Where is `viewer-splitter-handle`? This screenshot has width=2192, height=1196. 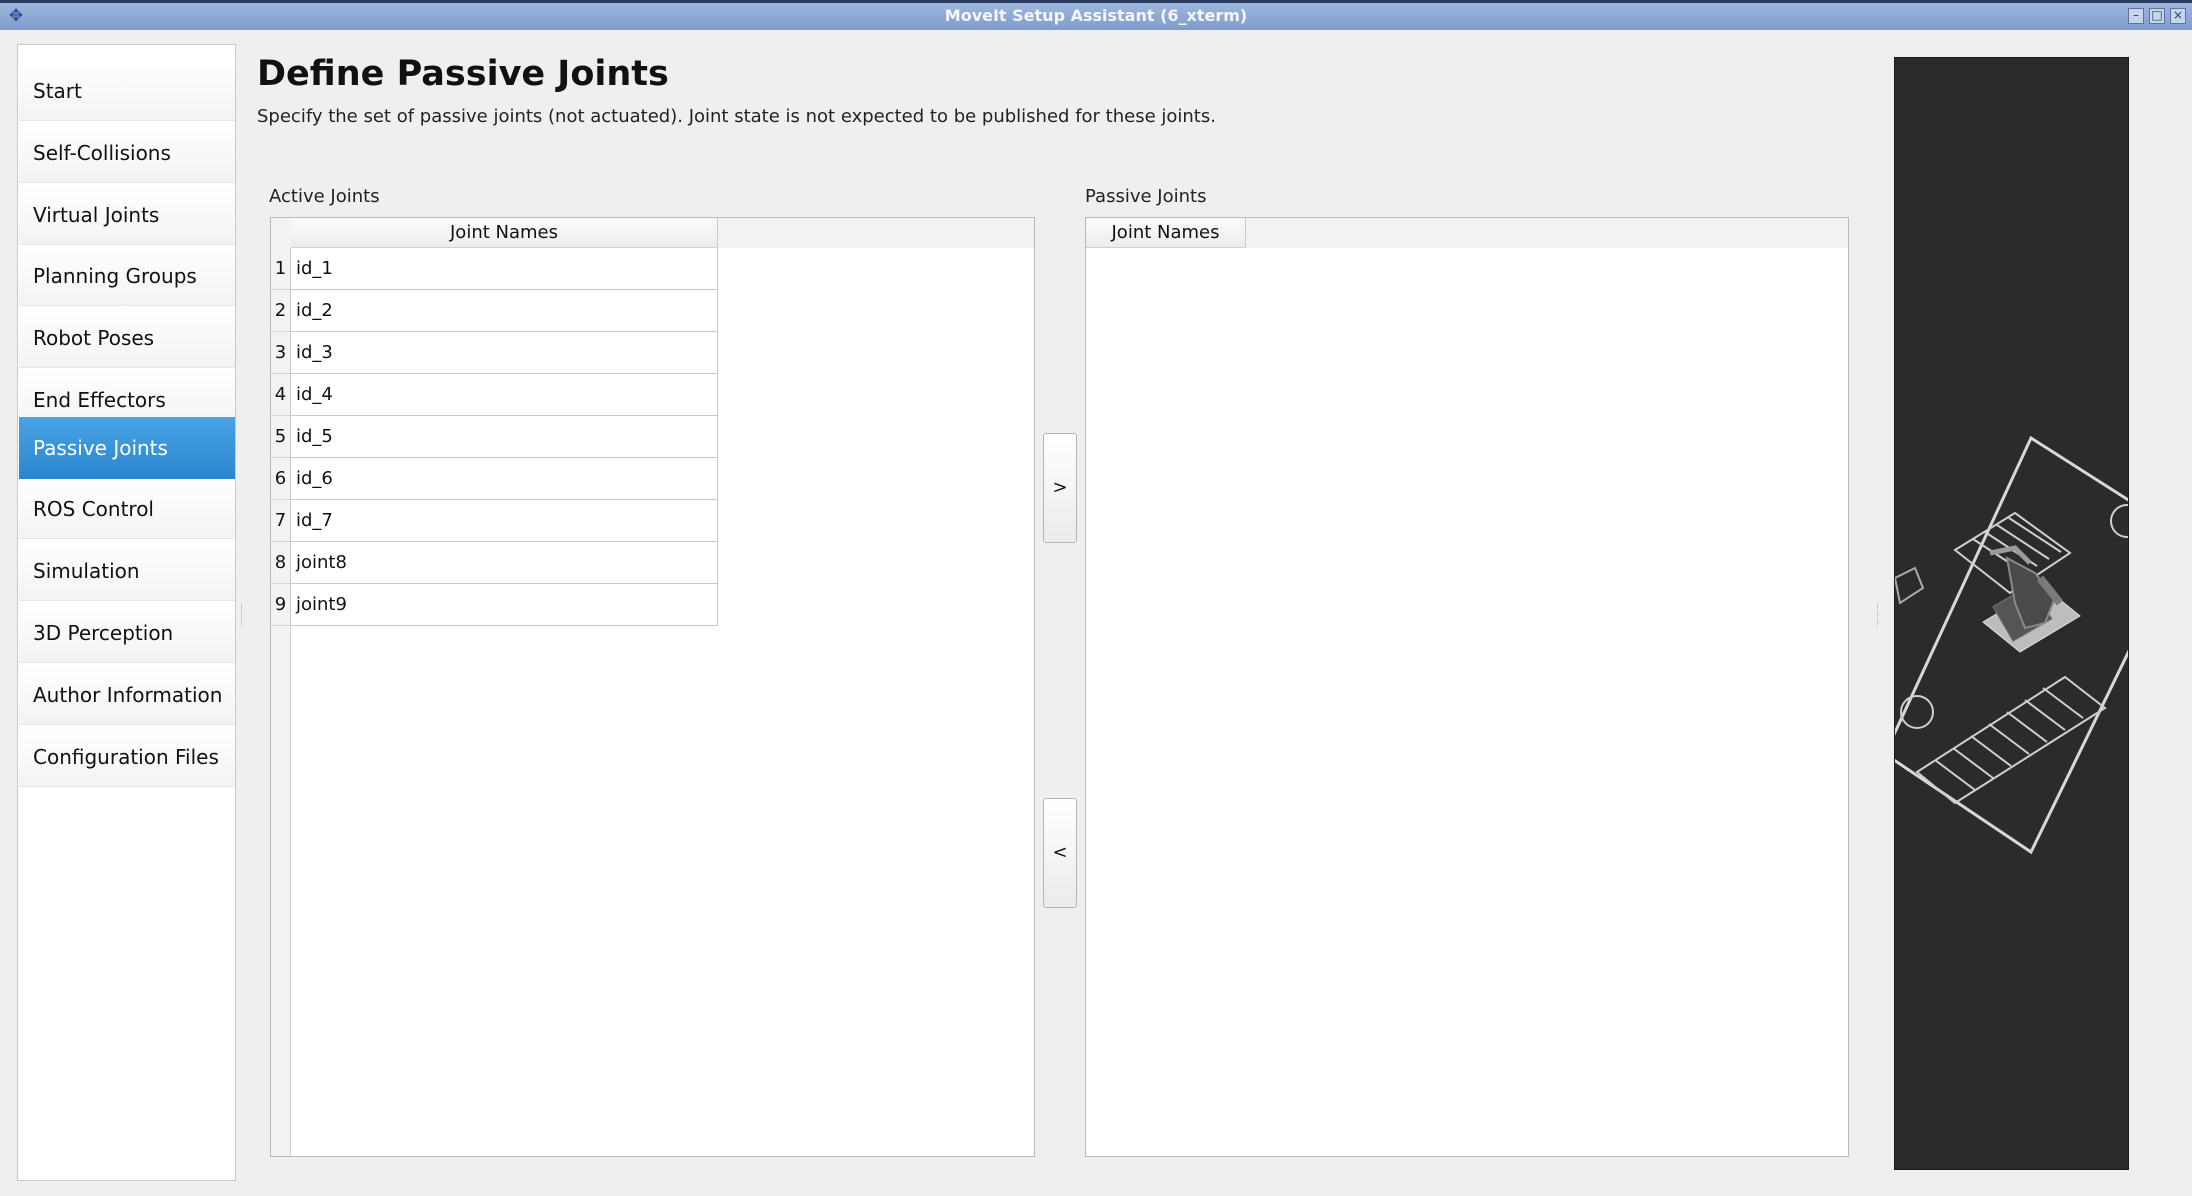 viewer-splitter-handle is located at coordinates (1878, 615).